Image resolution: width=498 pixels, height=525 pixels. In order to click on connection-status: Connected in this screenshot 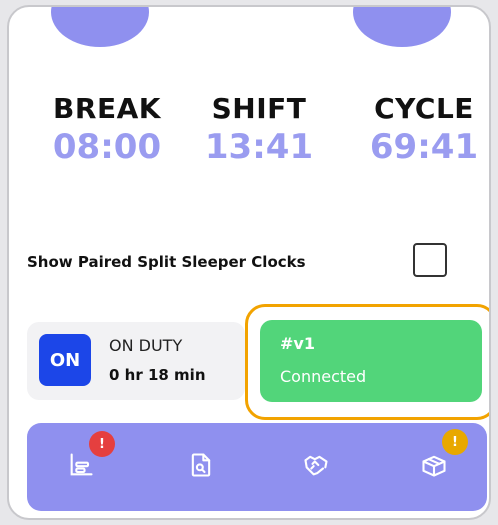, I will do `click(323, 376)`.